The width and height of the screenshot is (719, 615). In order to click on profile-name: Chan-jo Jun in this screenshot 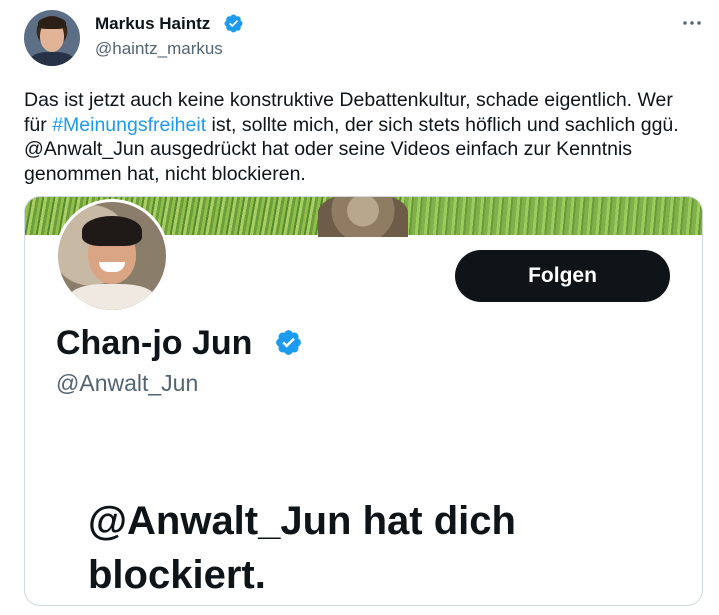, I will do `click(154, 343)`.